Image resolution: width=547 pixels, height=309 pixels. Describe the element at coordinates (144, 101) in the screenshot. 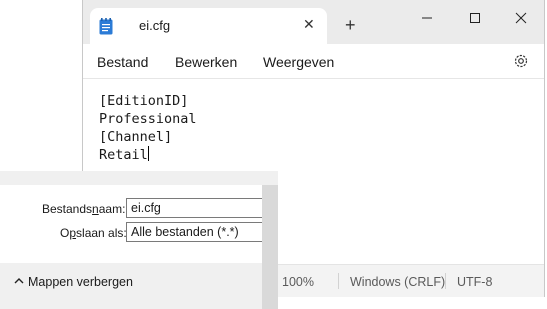

I see `editor-line: [EditionID]` at that location.